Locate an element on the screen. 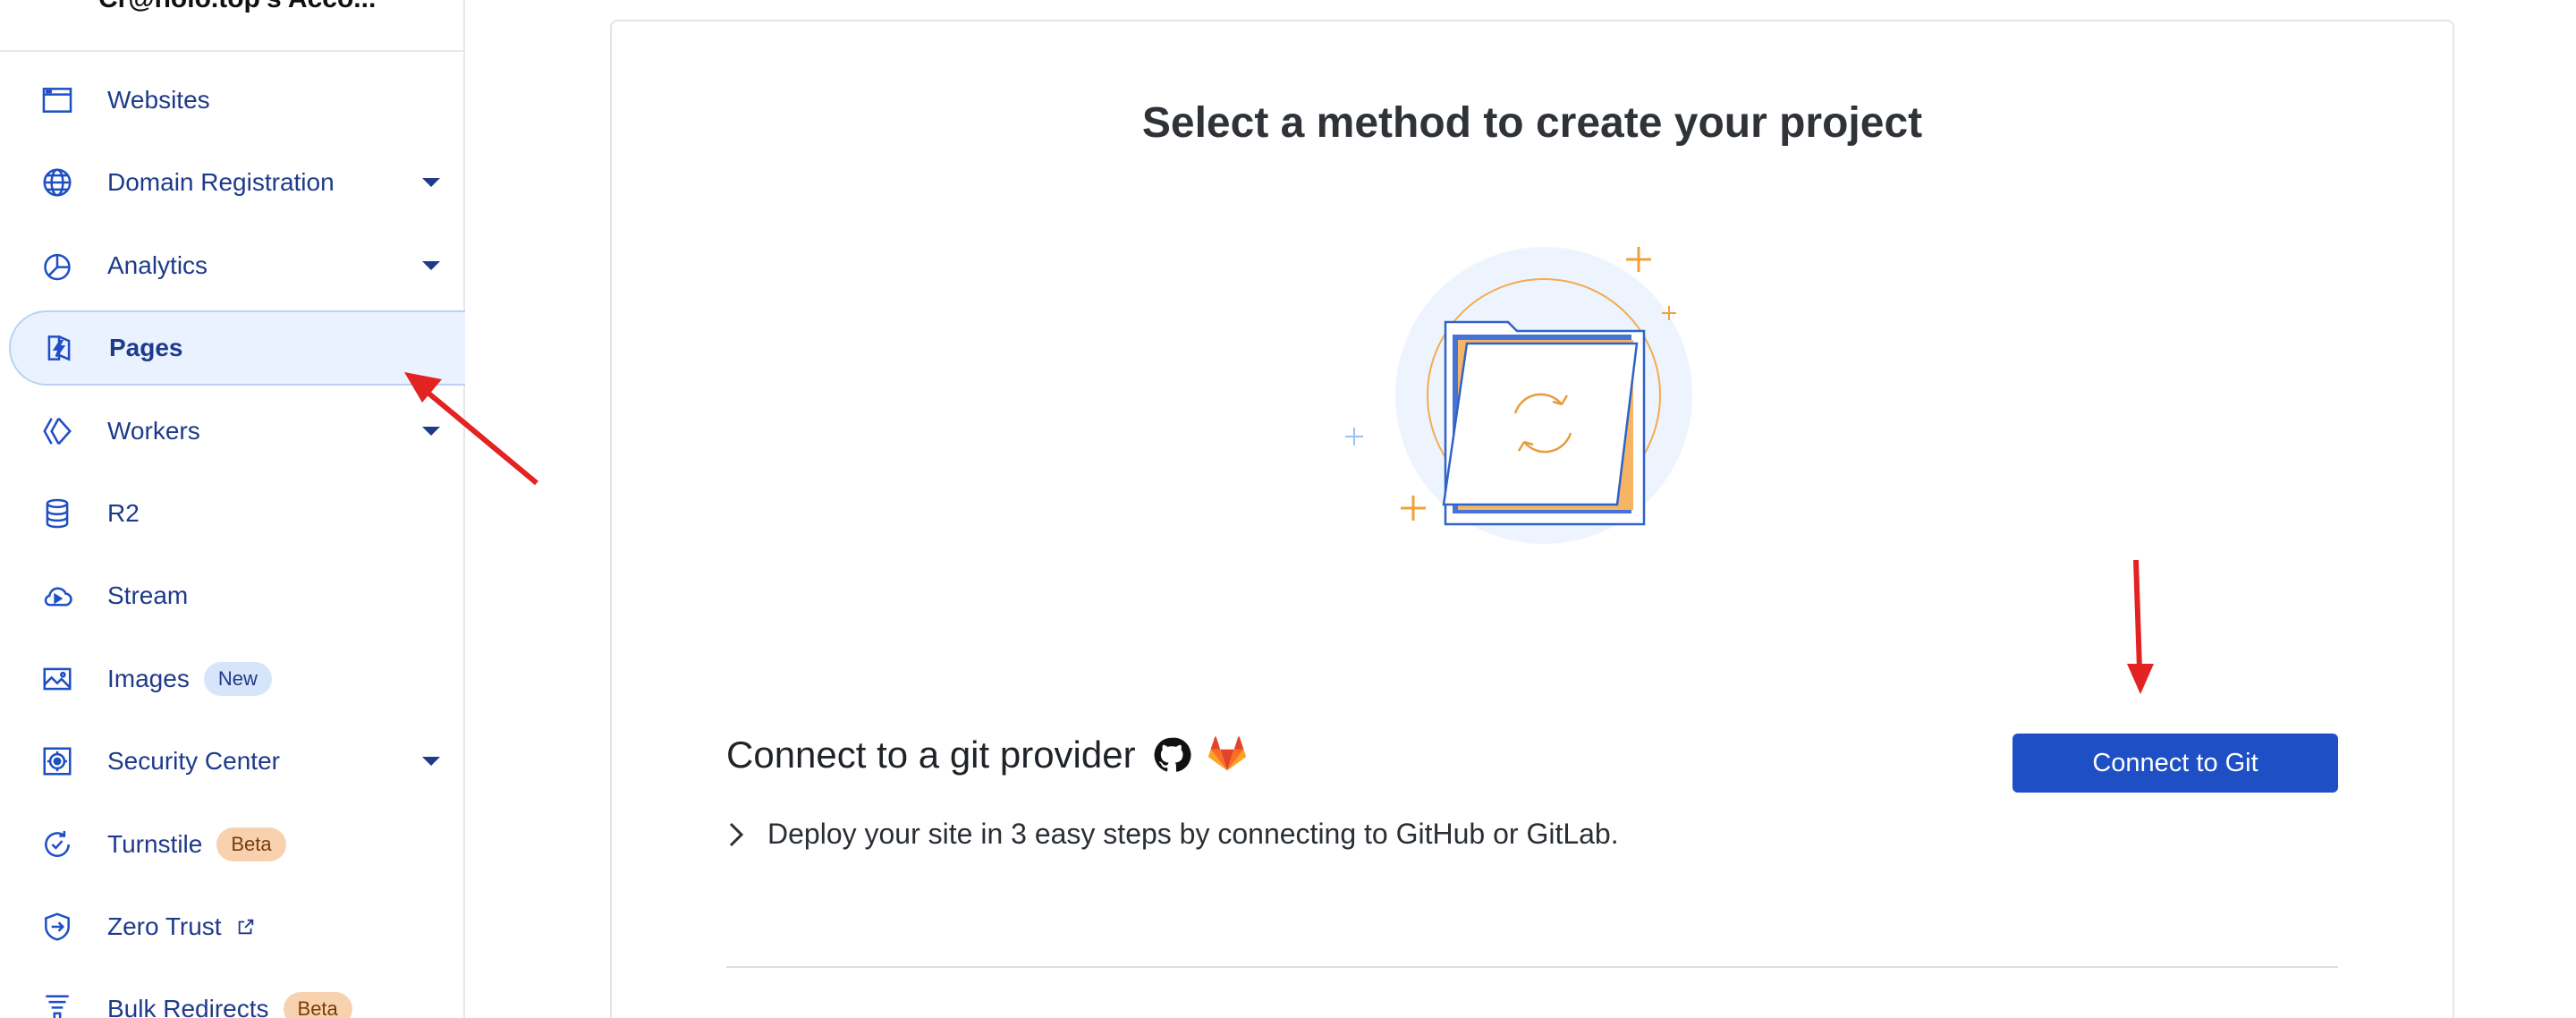 The width and height of the screenshot is (2576, 1018). external-link-icon is located at coordinates (245, 927).